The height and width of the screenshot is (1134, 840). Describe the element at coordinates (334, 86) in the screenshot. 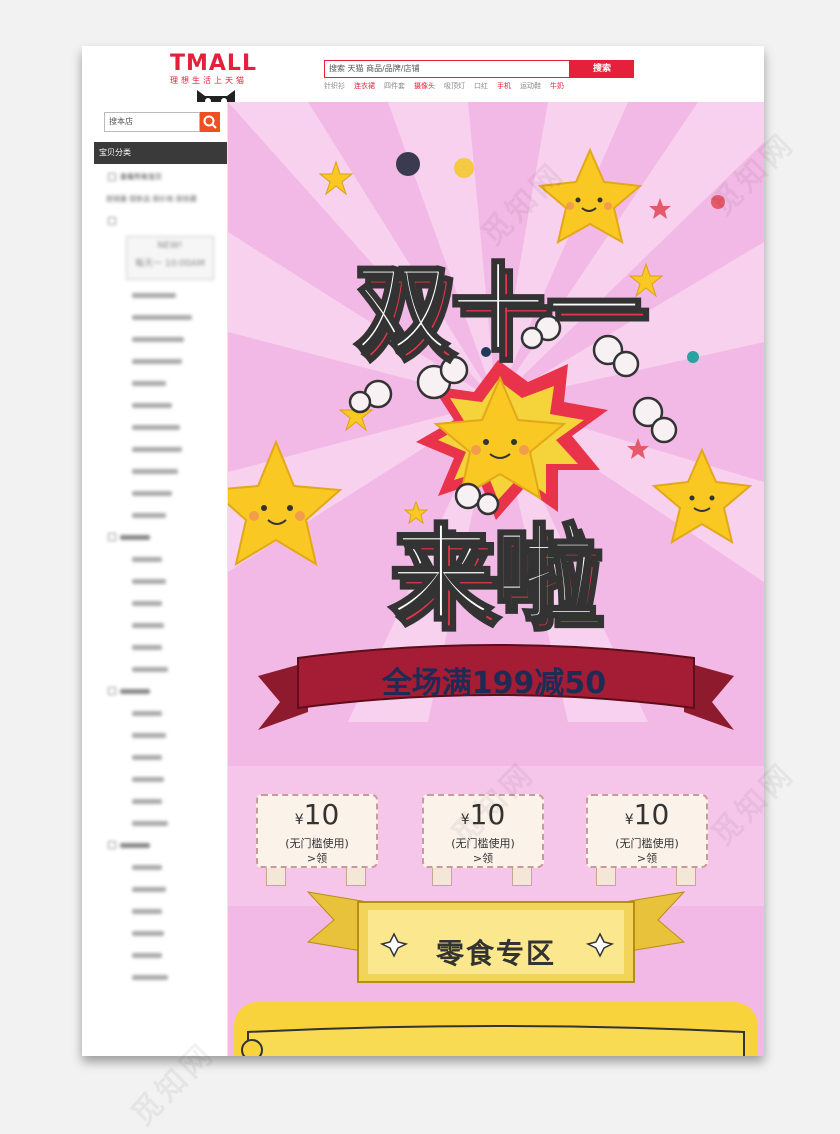

I see `hot-word-link: 针织衫` at that location.